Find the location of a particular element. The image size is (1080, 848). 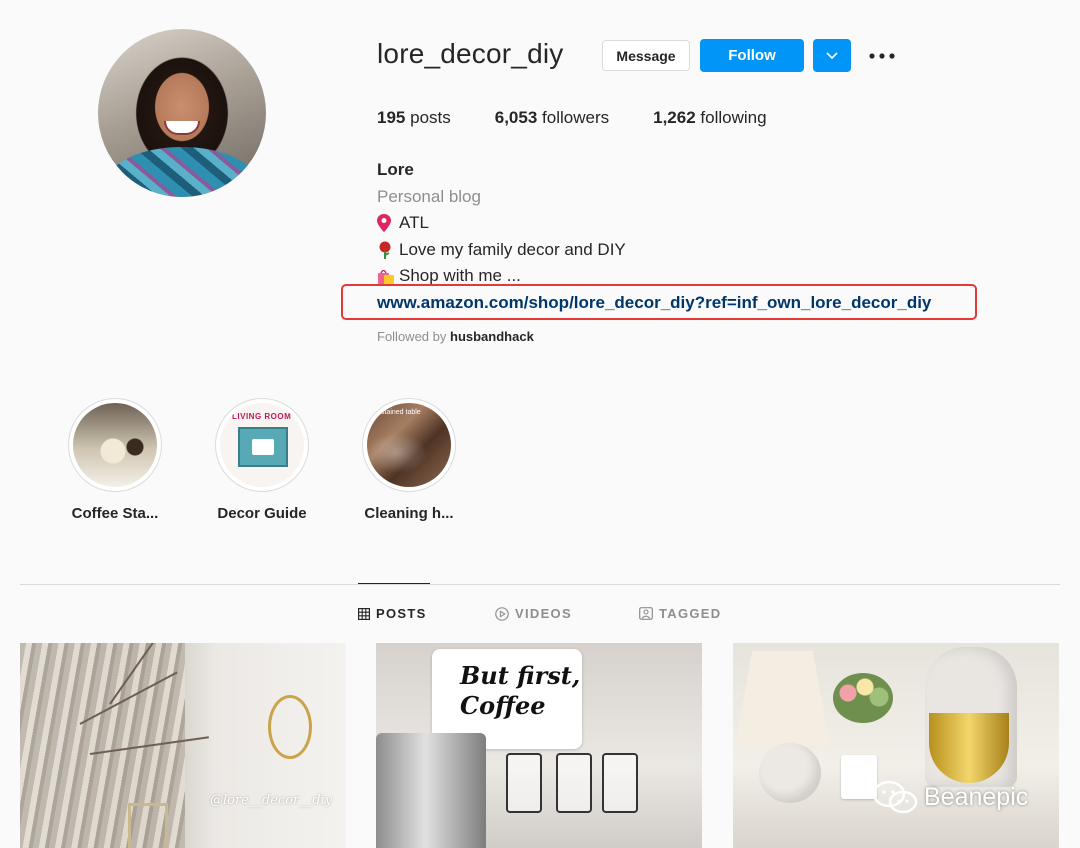

highlight-decor-guide: LIVING ROOM Decor Guide is located at coordinates (262, 460).